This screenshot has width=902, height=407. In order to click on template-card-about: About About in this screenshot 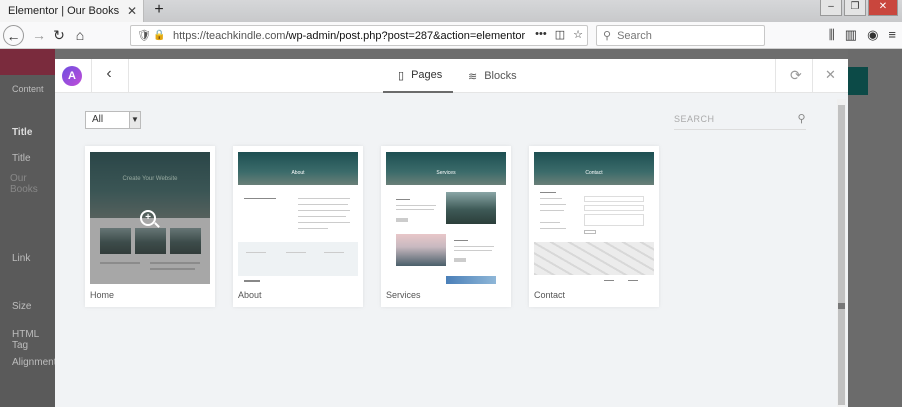, I will do `click(298, 226)`.